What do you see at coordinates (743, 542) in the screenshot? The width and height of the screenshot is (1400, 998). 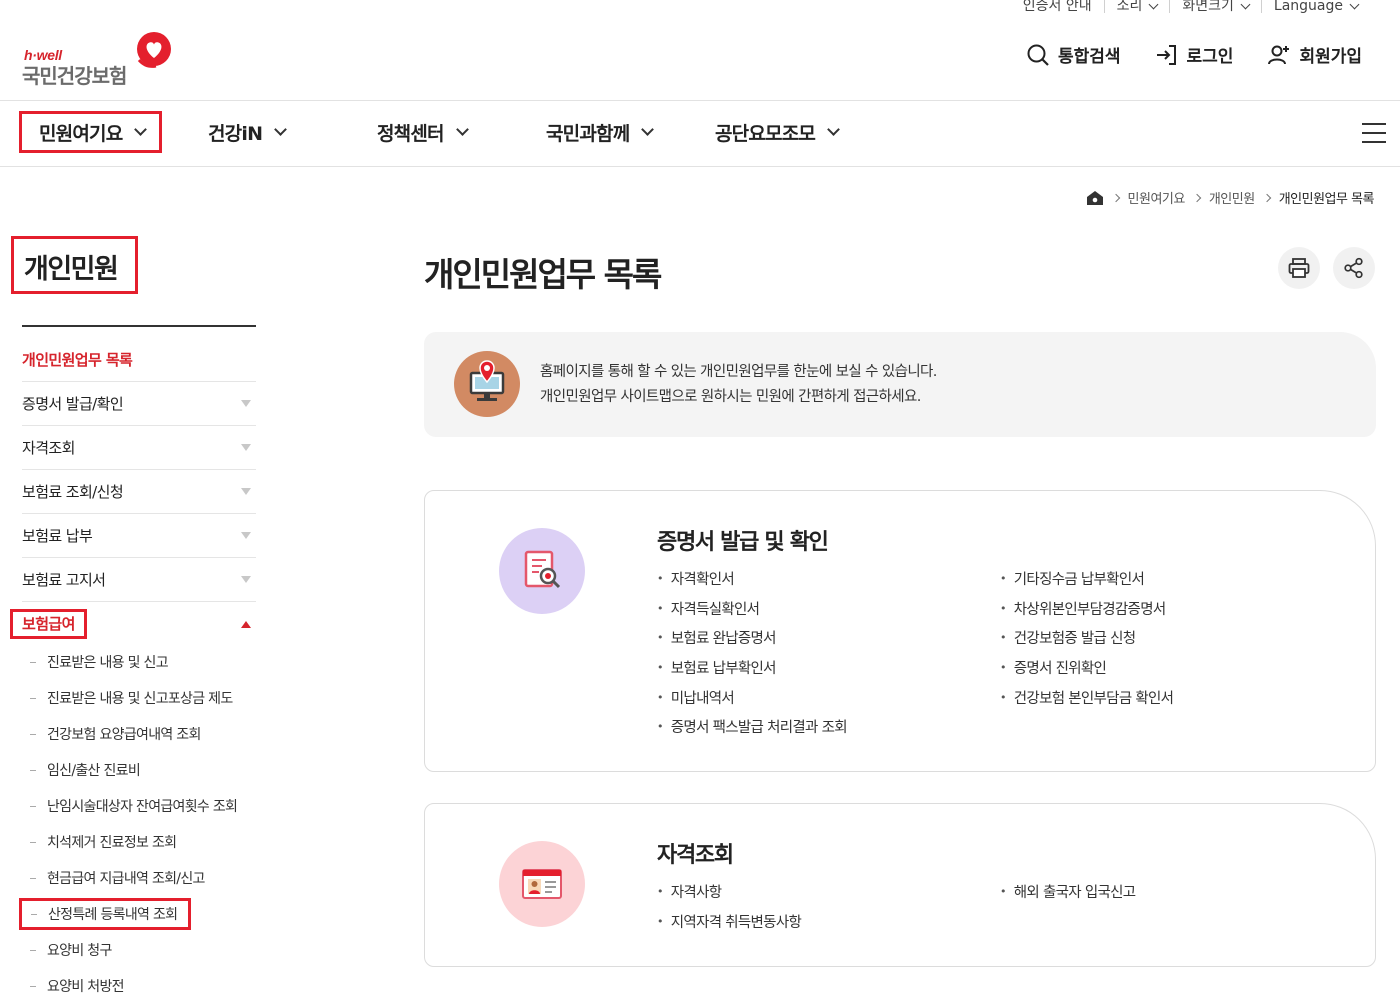 I see `card-title: 증명서 발급 및 확인` at bounding box center [743, 542].